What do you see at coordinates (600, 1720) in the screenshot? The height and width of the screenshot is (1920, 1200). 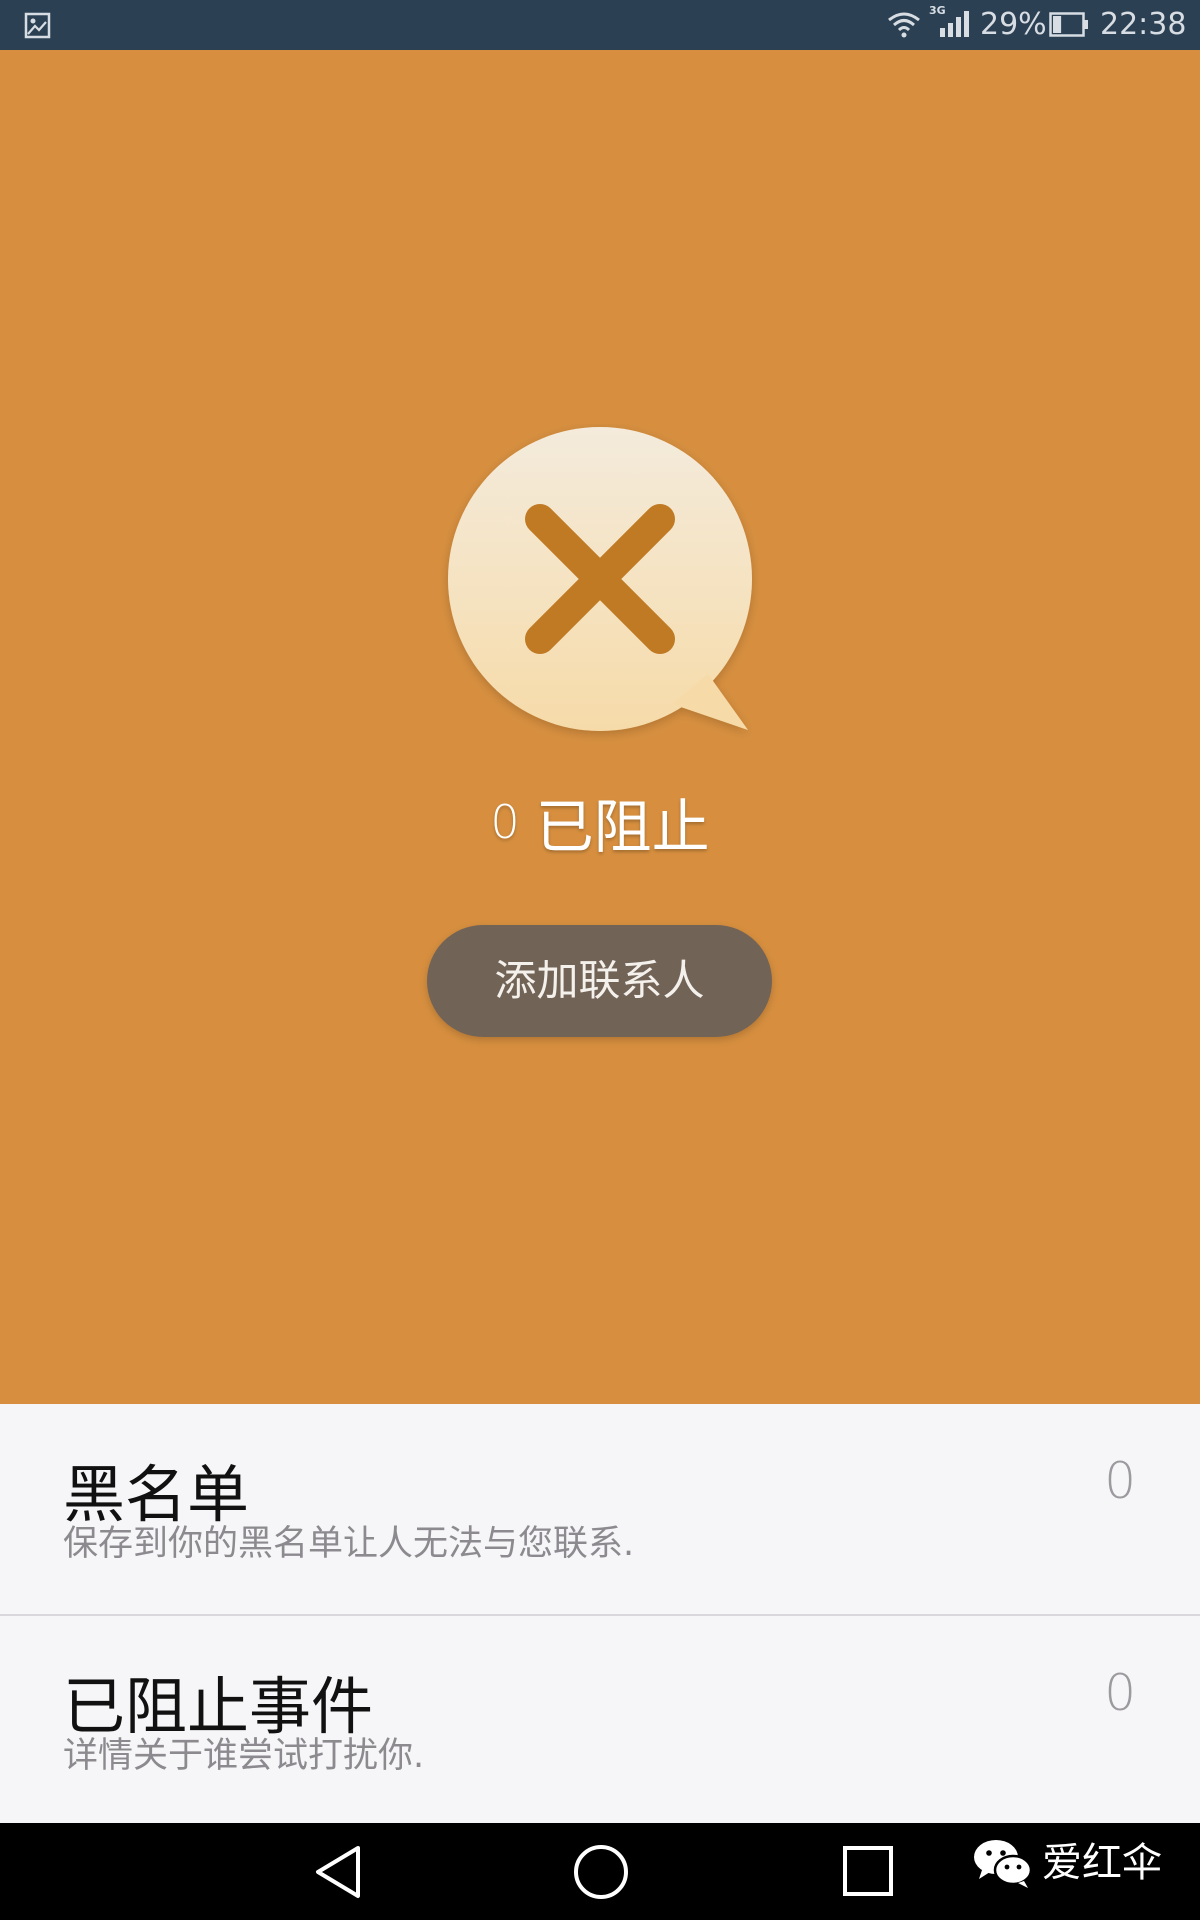 I see `list-item-blocked-events: 已阻止事件 详情关于谁尝试打扰你. 0` at bounding box center [600, 1720].